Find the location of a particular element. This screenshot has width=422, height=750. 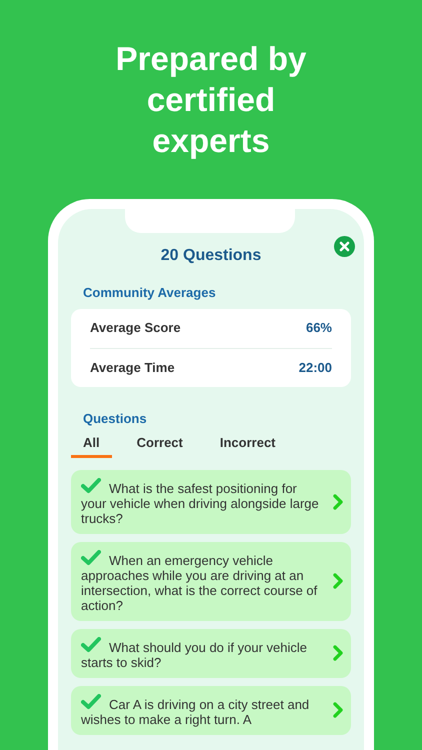

question-text: When an emergency vehicle approaches while you are driving at an intersection, what is the correct course of action? is located at coordinates (199, 582).